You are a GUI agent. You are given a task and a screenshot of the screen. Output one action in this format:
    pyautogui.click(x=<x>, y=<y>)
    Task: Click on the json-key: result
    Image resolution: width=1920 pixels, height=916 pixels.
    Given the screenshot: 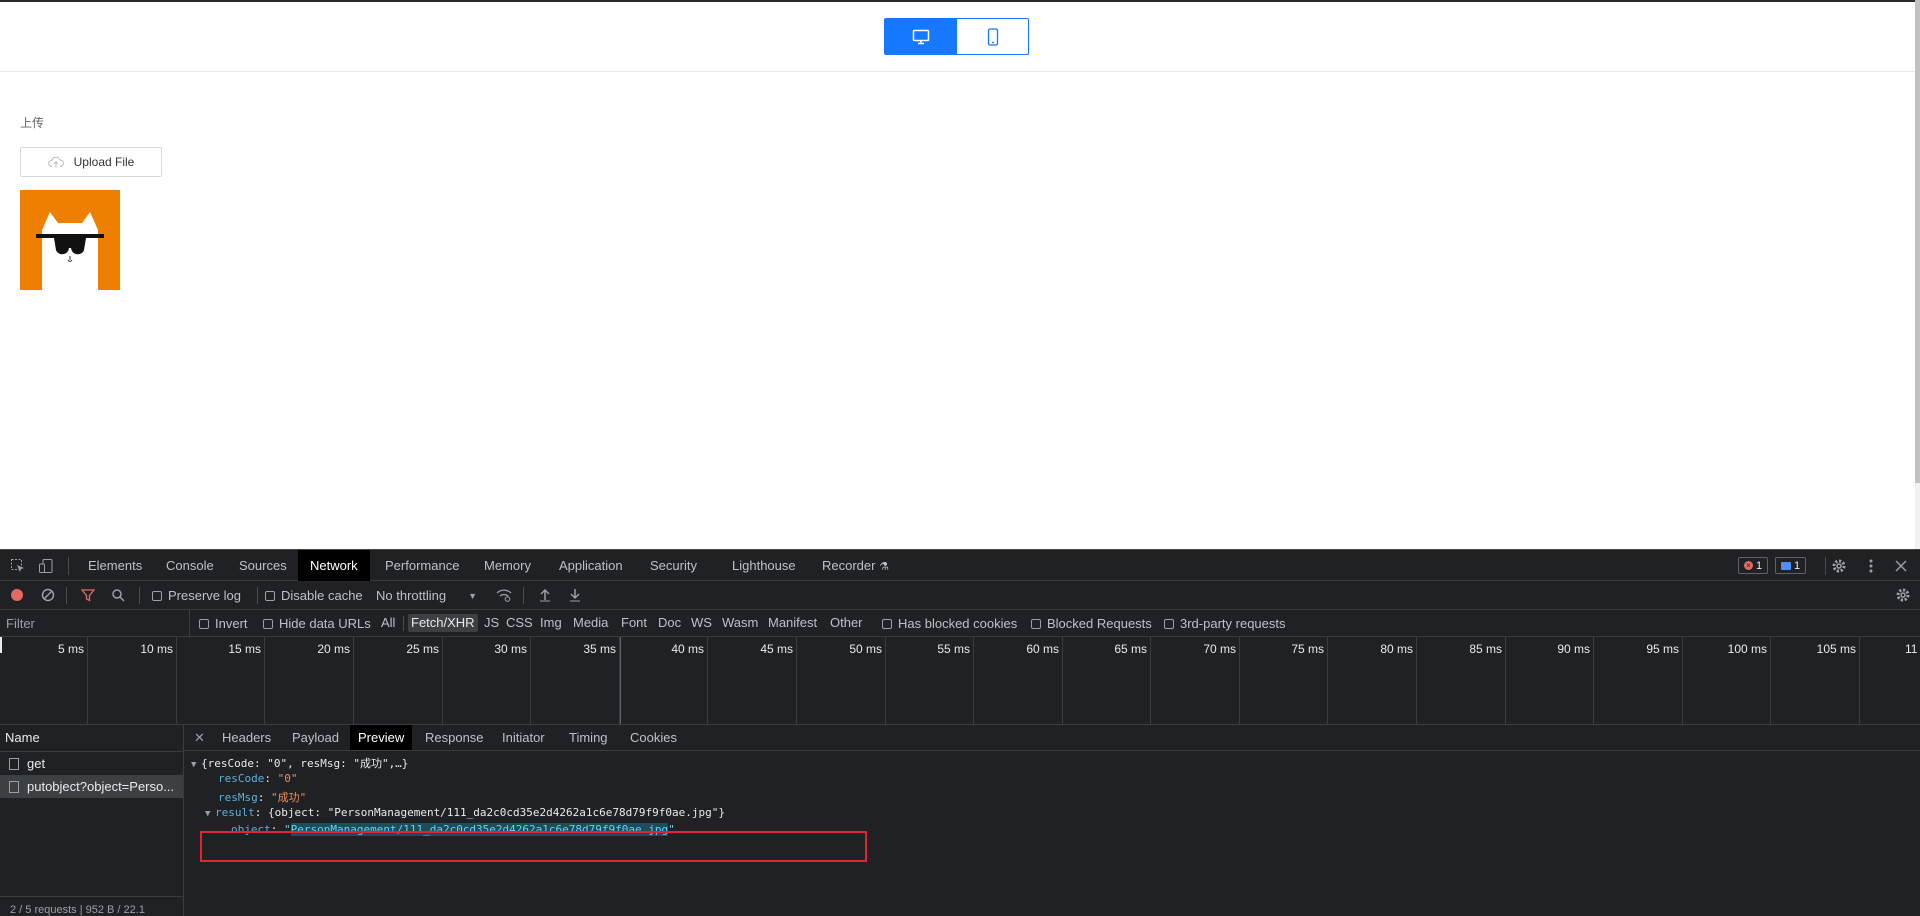 What is the action you would take?
    pyautogui.click(x=235, y=812)
    